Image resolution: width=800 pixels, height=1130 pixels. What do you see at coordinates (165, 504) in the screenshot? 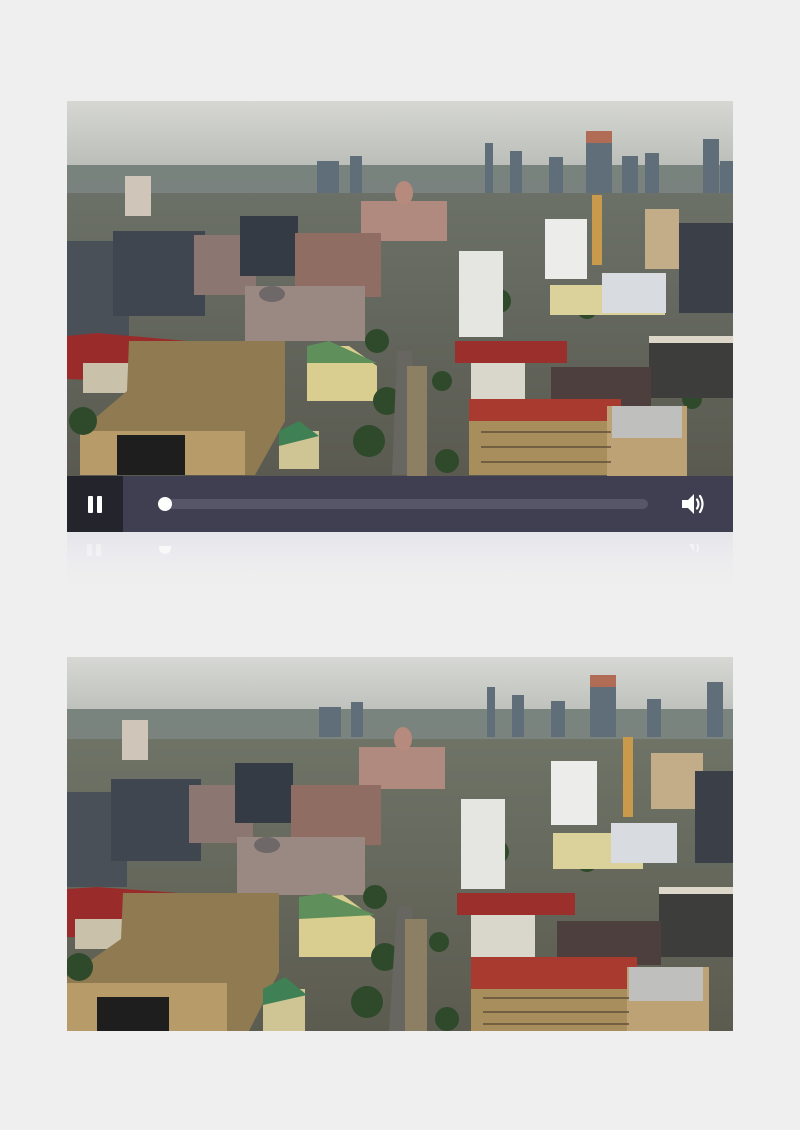
I see `progress-thumb` at bounding box center [165, 504].